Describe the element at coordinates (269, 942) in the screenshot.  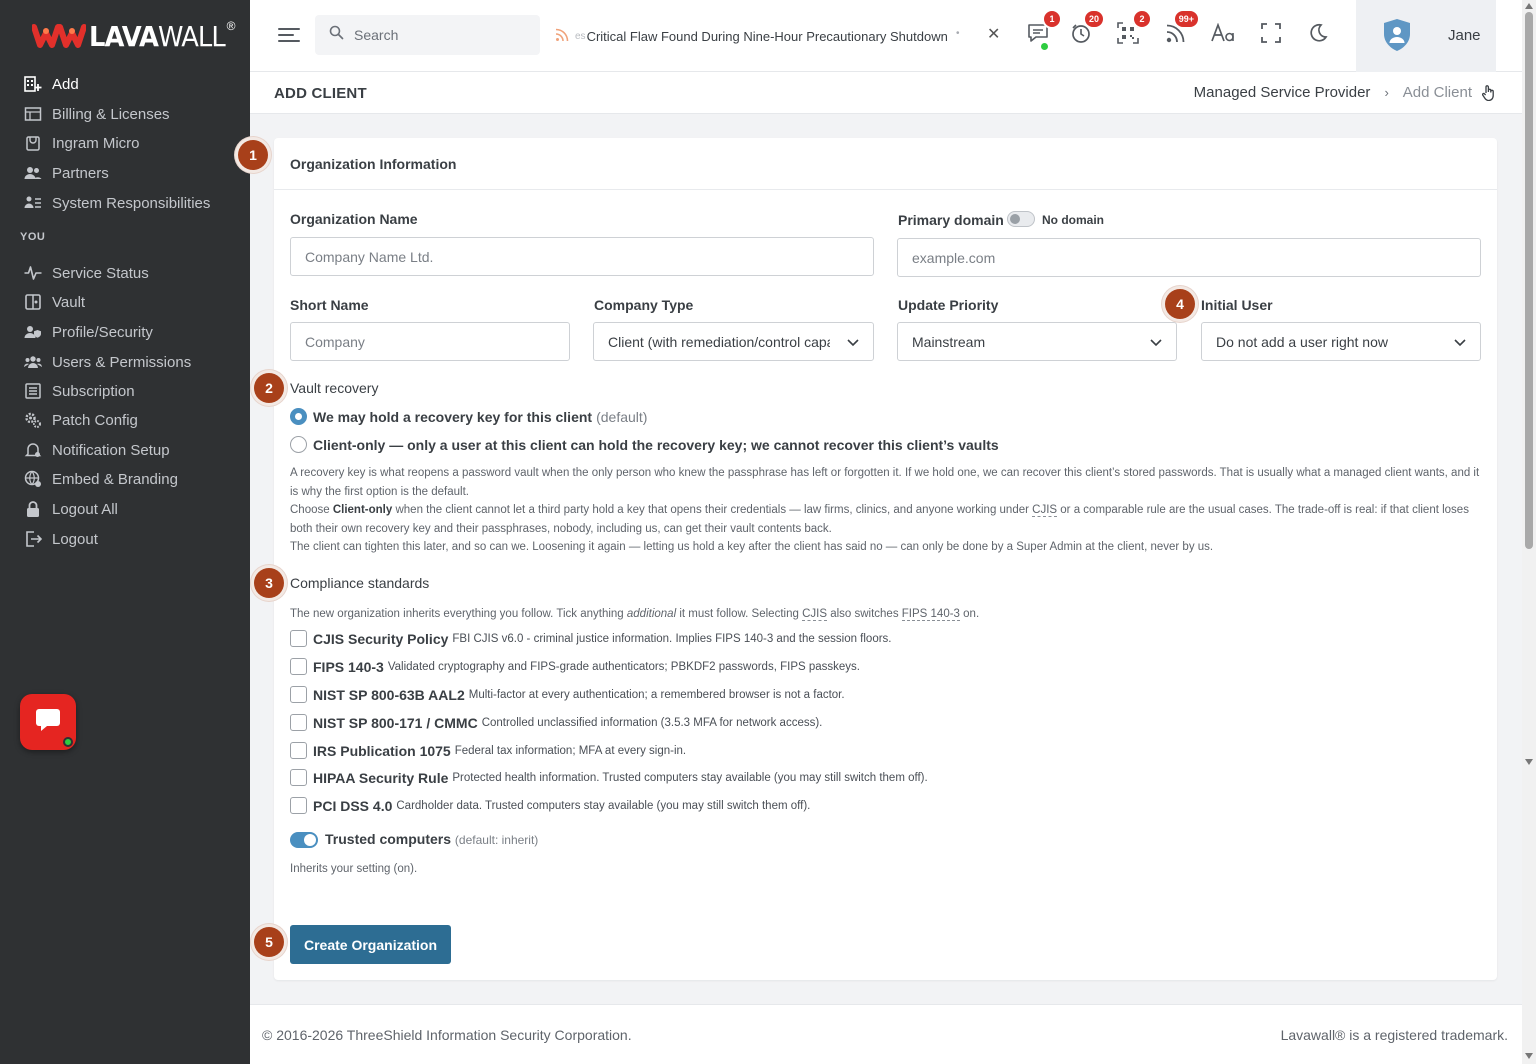
I see `step-marker-5: 5` at that location.